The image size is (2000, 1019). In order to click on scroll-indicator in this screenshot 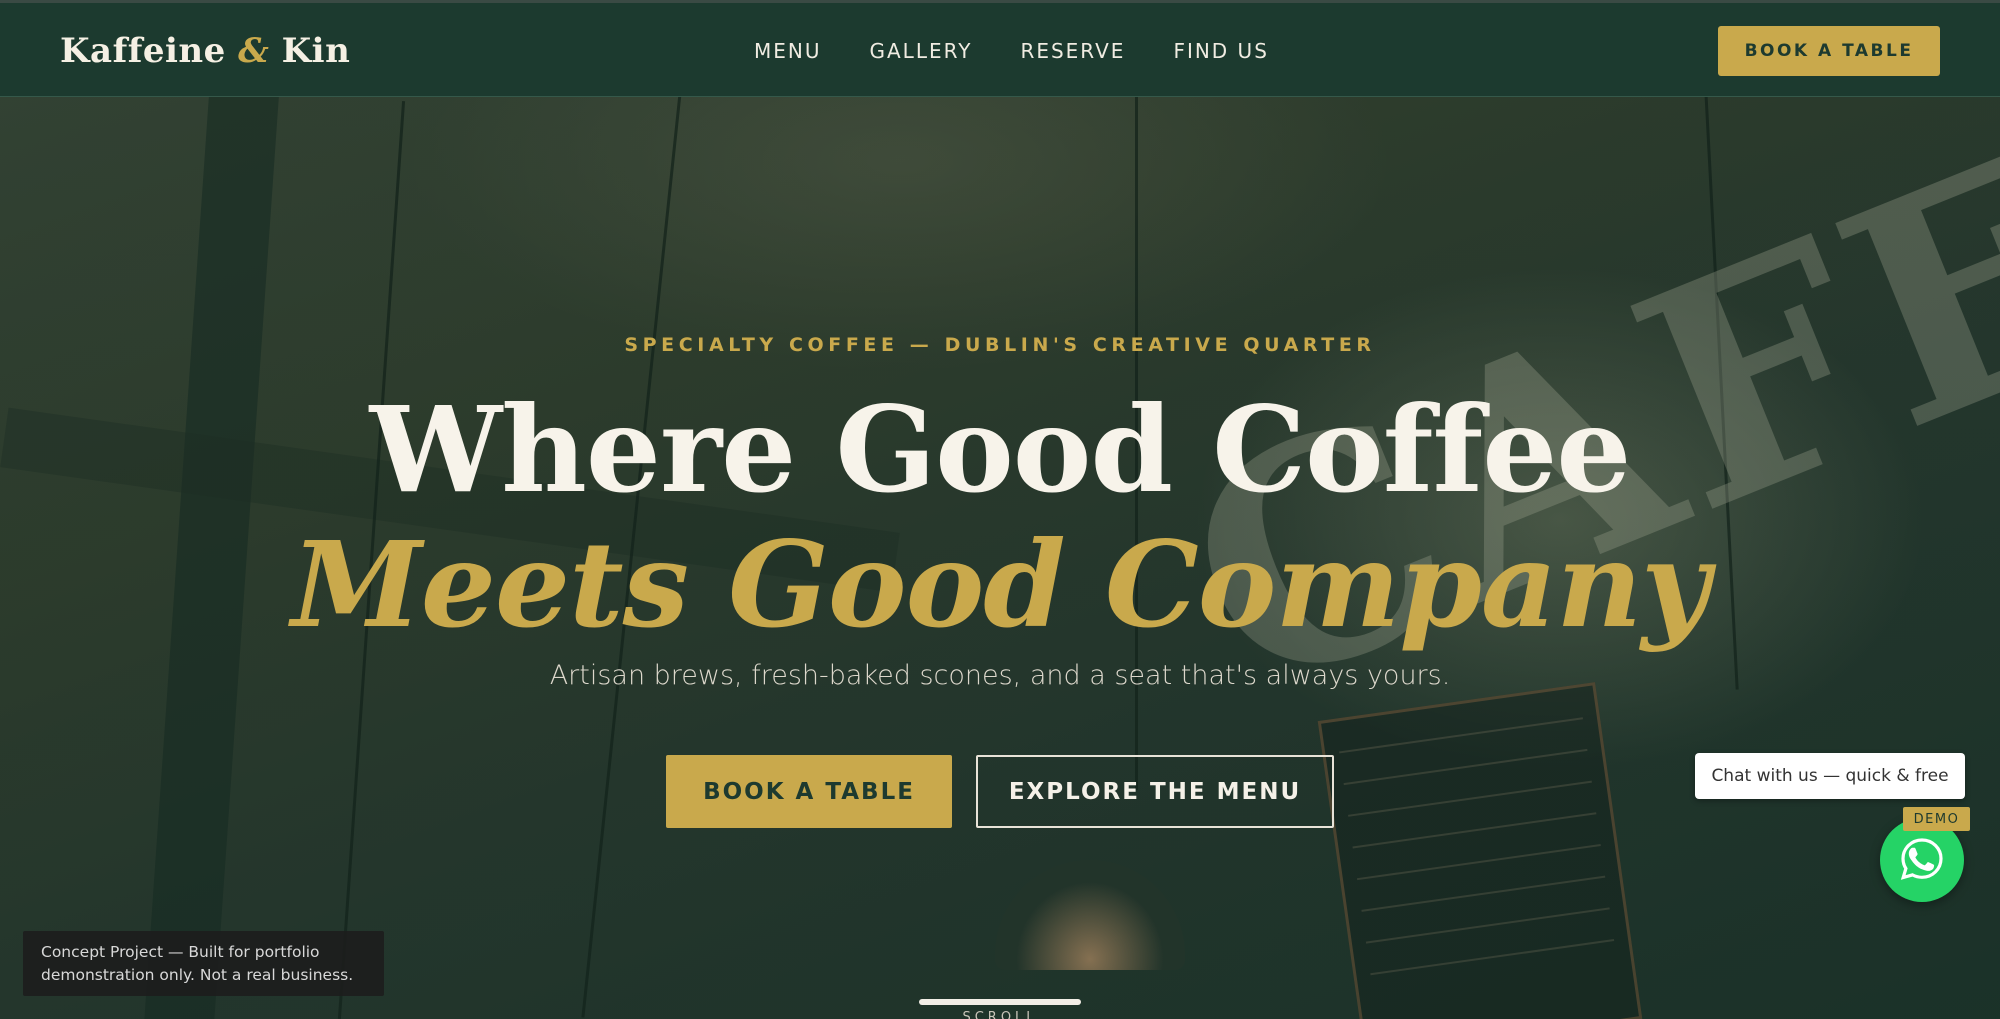, I will do `click(1000, 1002)`.